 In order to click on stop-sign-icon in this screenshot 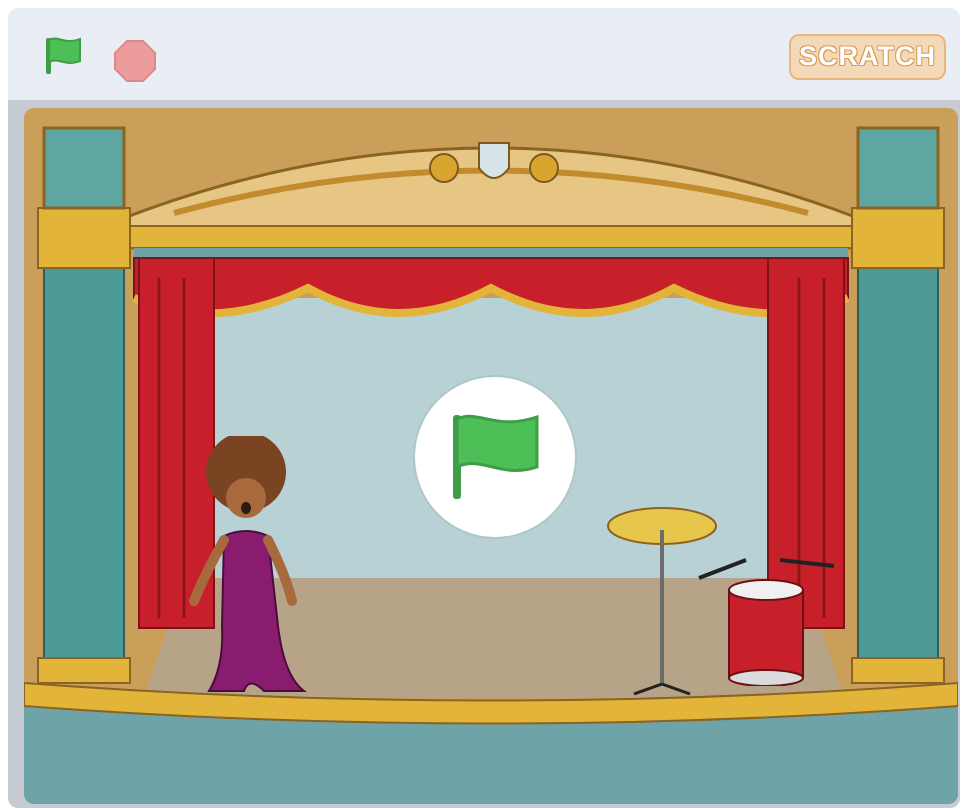, I will do `click(135, 61)`.